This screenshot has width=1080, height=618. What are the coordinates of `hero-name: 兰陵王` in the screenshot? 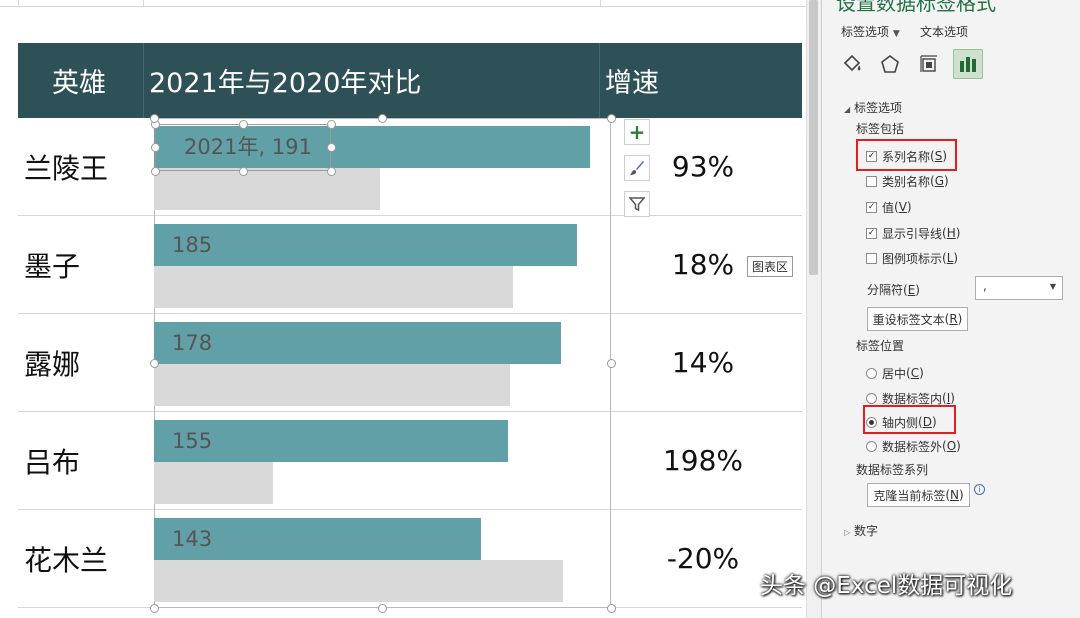 It's located at (66, 168).